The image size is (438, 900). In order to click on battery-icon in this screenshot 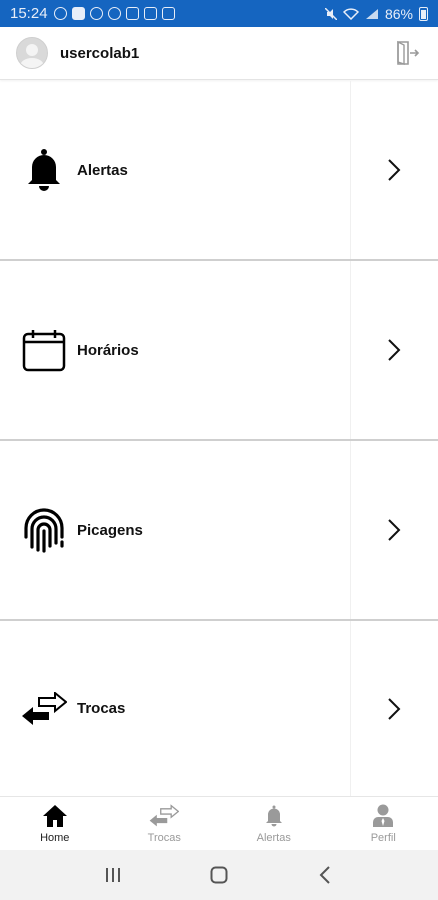, I will do `click(423, 13)`.